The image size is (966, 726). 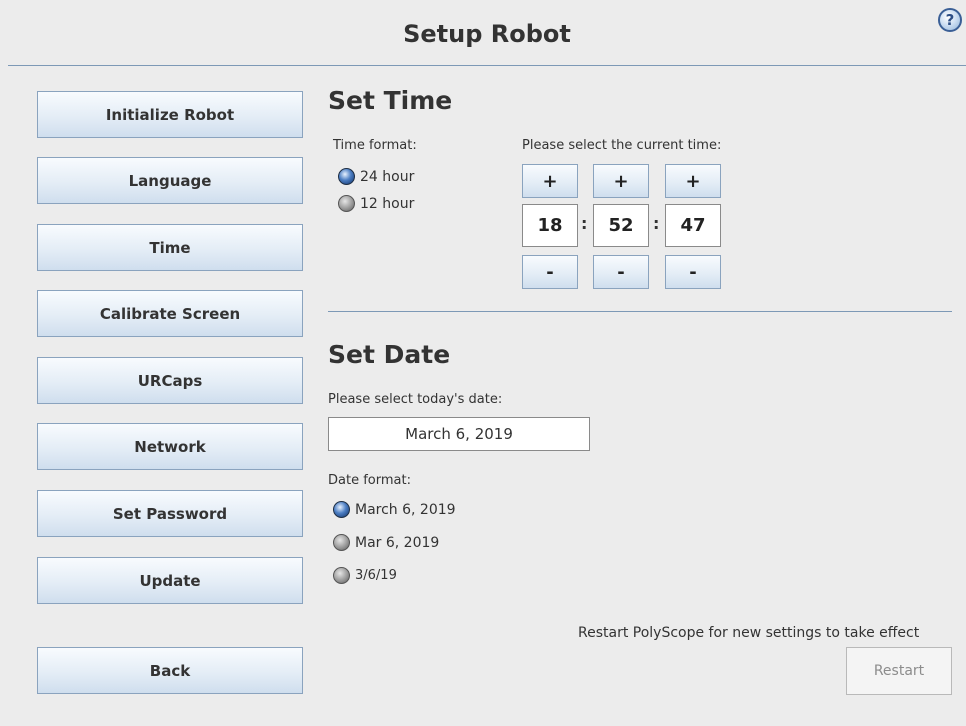 I want to click on minute-decrement-button: -, so click(x=621, y=272).